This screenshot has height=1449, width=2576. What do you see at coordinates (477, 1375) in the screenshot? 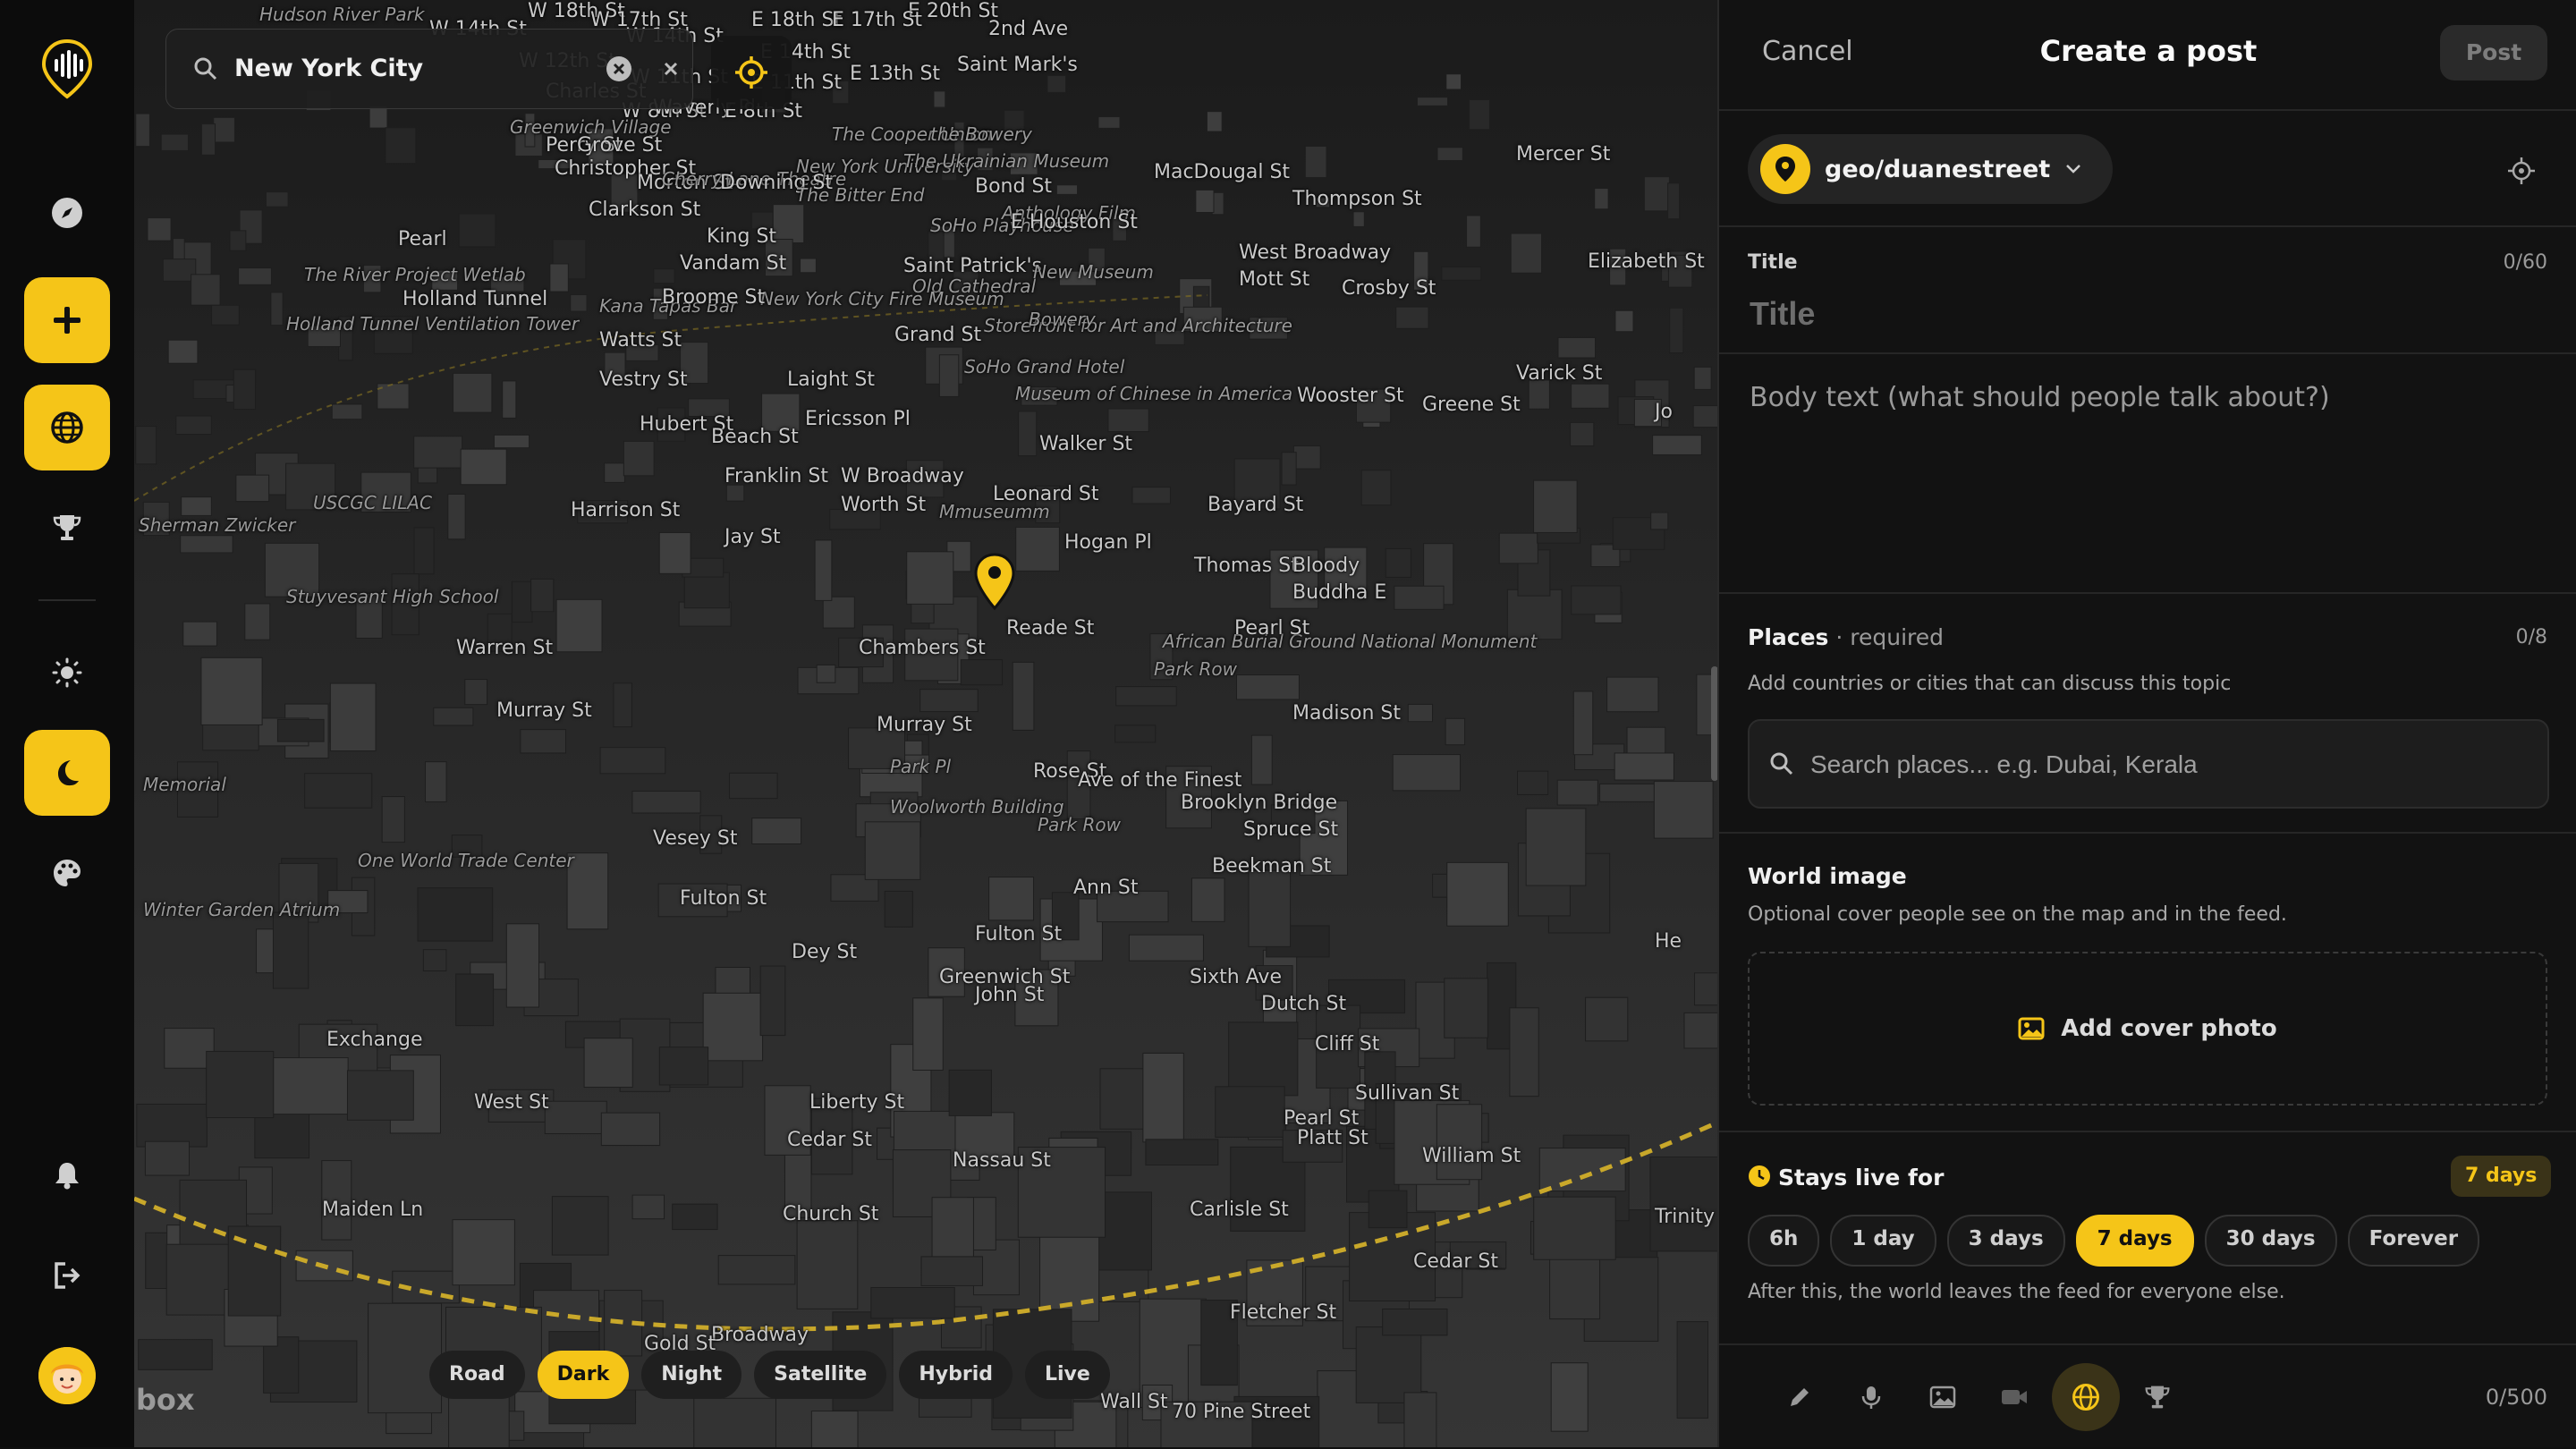
I see `layer-road: Road` at bounding box center [477, 1375].